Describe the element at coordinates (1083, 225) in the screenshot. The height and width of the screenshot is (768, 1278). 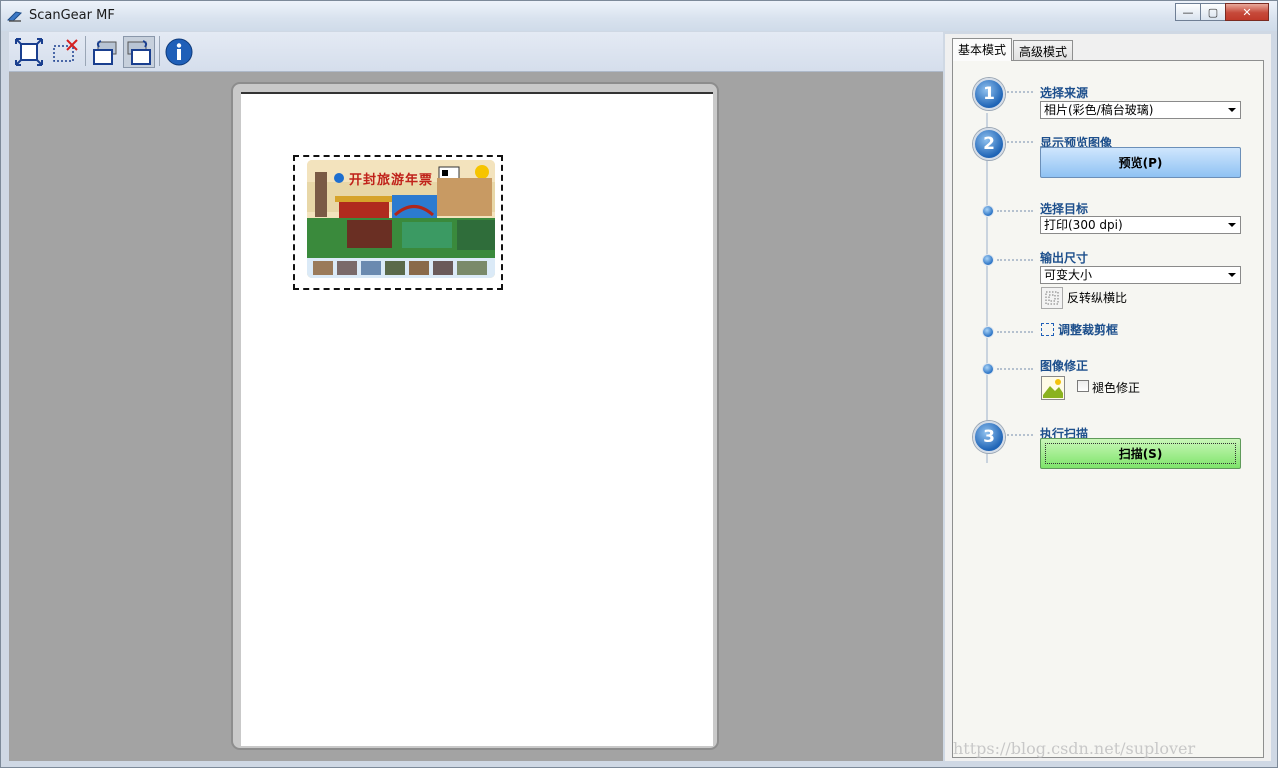
I see `destination-value: 打印(300 dpi)` at that location.